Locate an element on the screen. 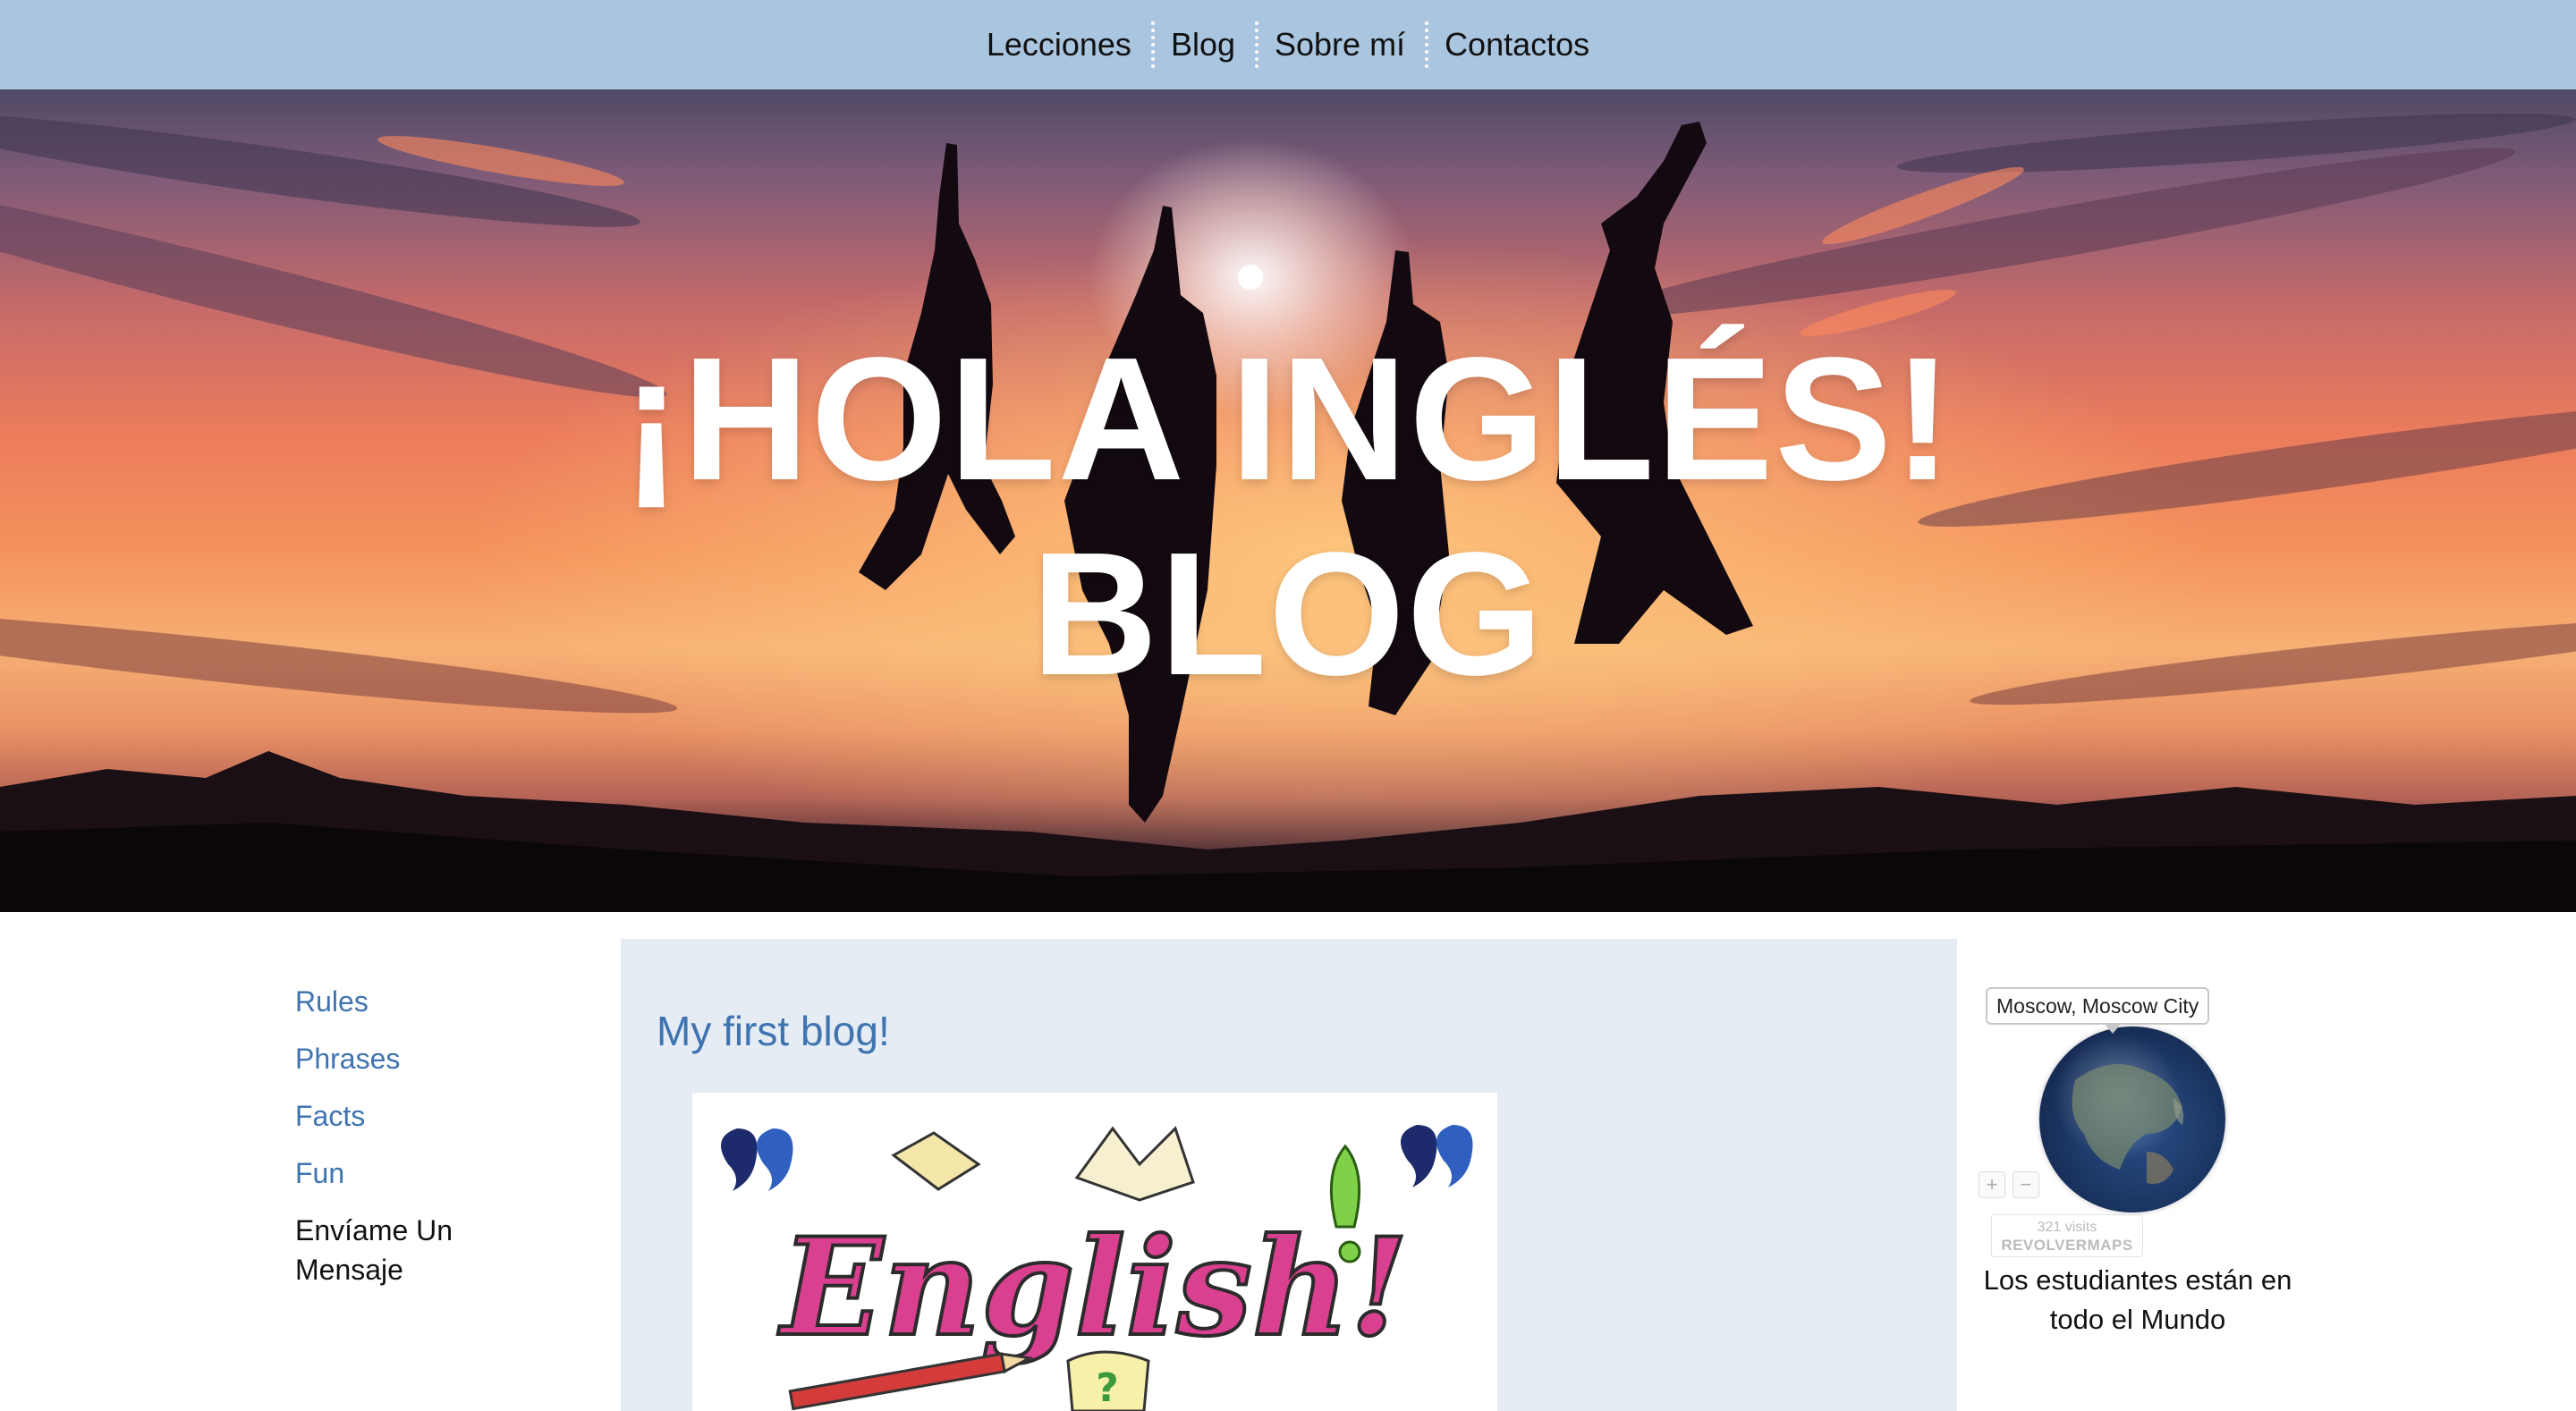 Image resolution: width=2576 pixels, height=1411 pixels. sidebar-item-fun: Fun is located at coordinates (429, 1173).